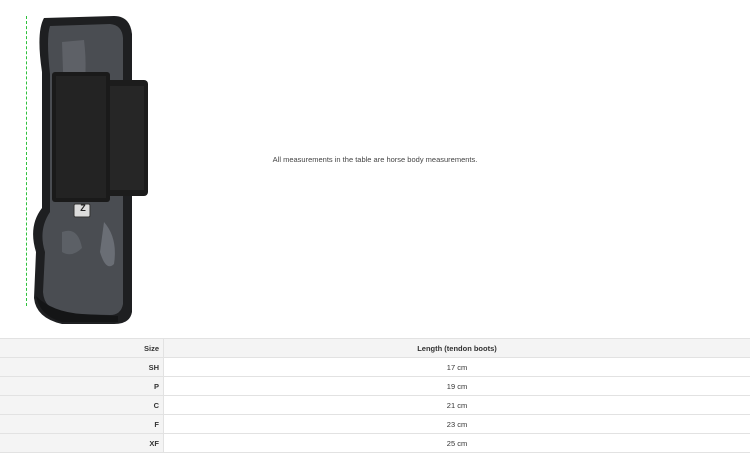  What do you see at coordinates (456, 424) in the screenshot?
I see `cell-length: 23 cm` at bounding box center [456, 424].